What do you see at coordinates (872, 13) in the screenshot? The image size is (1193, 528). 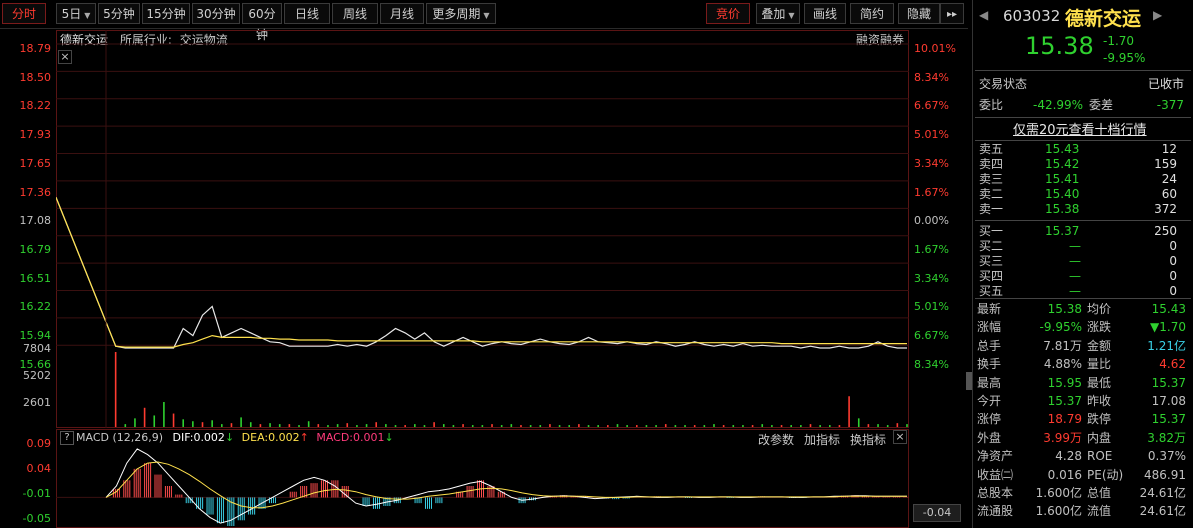 I see `simple-mode-button: 简约` at bounding box center [872, 13].